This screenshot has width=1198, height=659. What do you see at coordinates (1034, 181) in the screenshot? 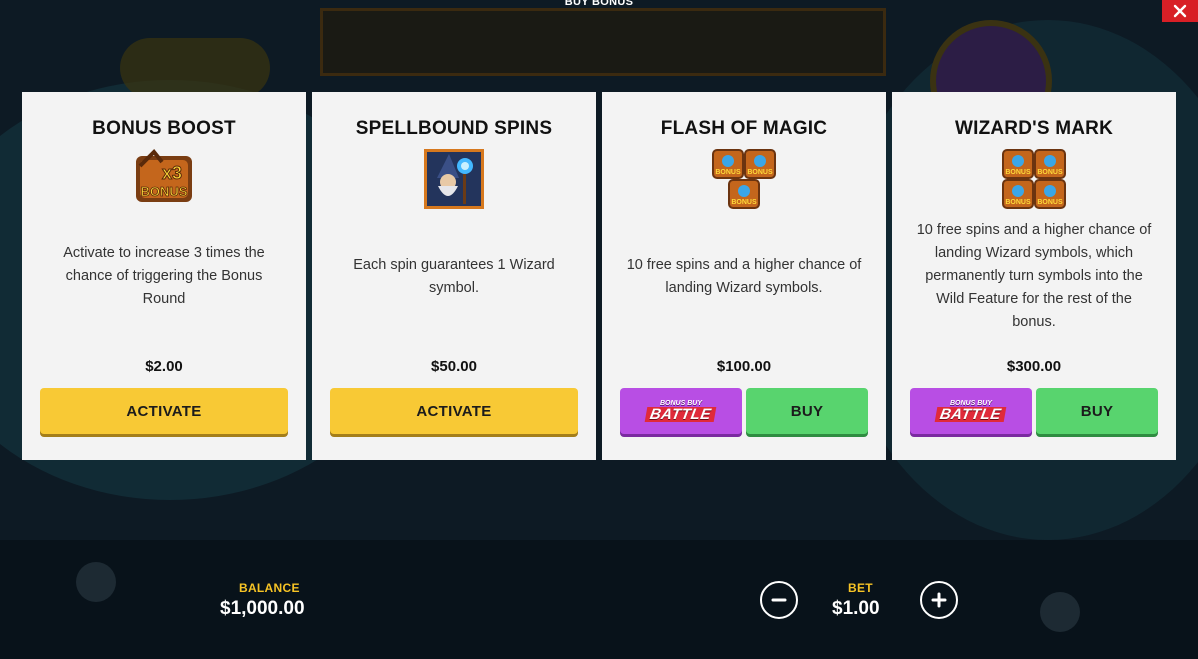
I see `four-bonus-symbols-icon: BONUS BONUS BONUS BONUS` at bounding box center [1034, 181].